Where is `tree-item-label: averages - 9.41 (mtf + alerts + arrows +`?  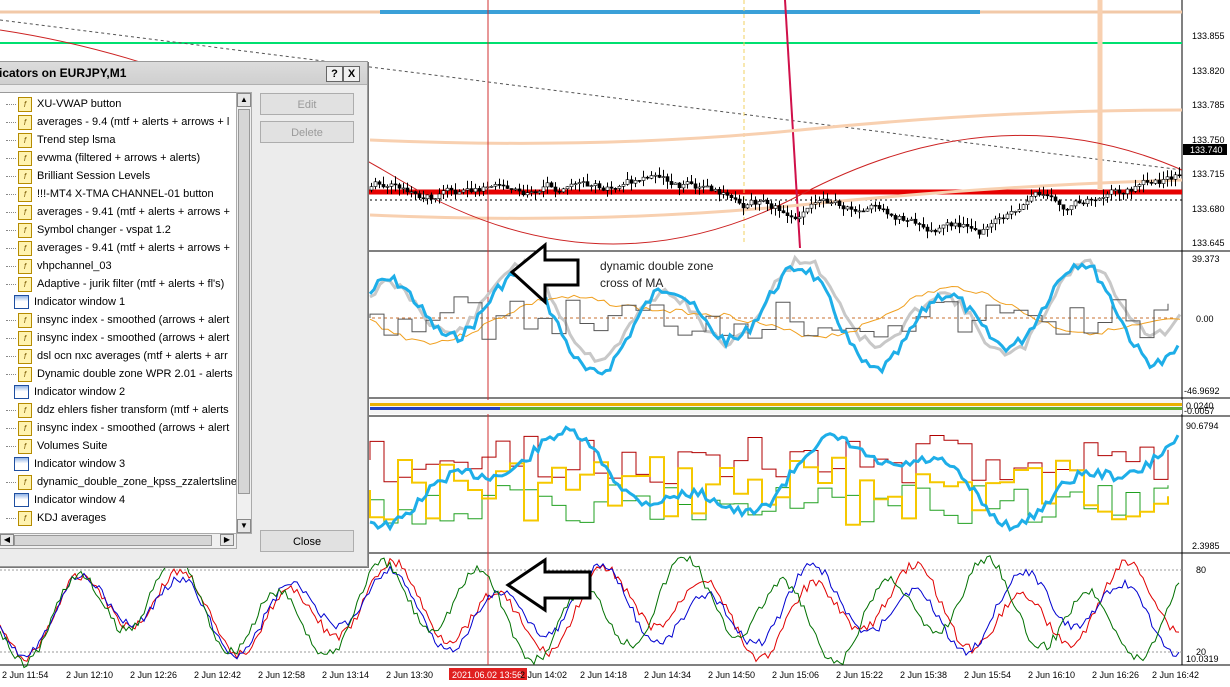 tree-item-label: averages - 9.41 (mtf + alerts + arrows + is located at coordinates (133, 248).